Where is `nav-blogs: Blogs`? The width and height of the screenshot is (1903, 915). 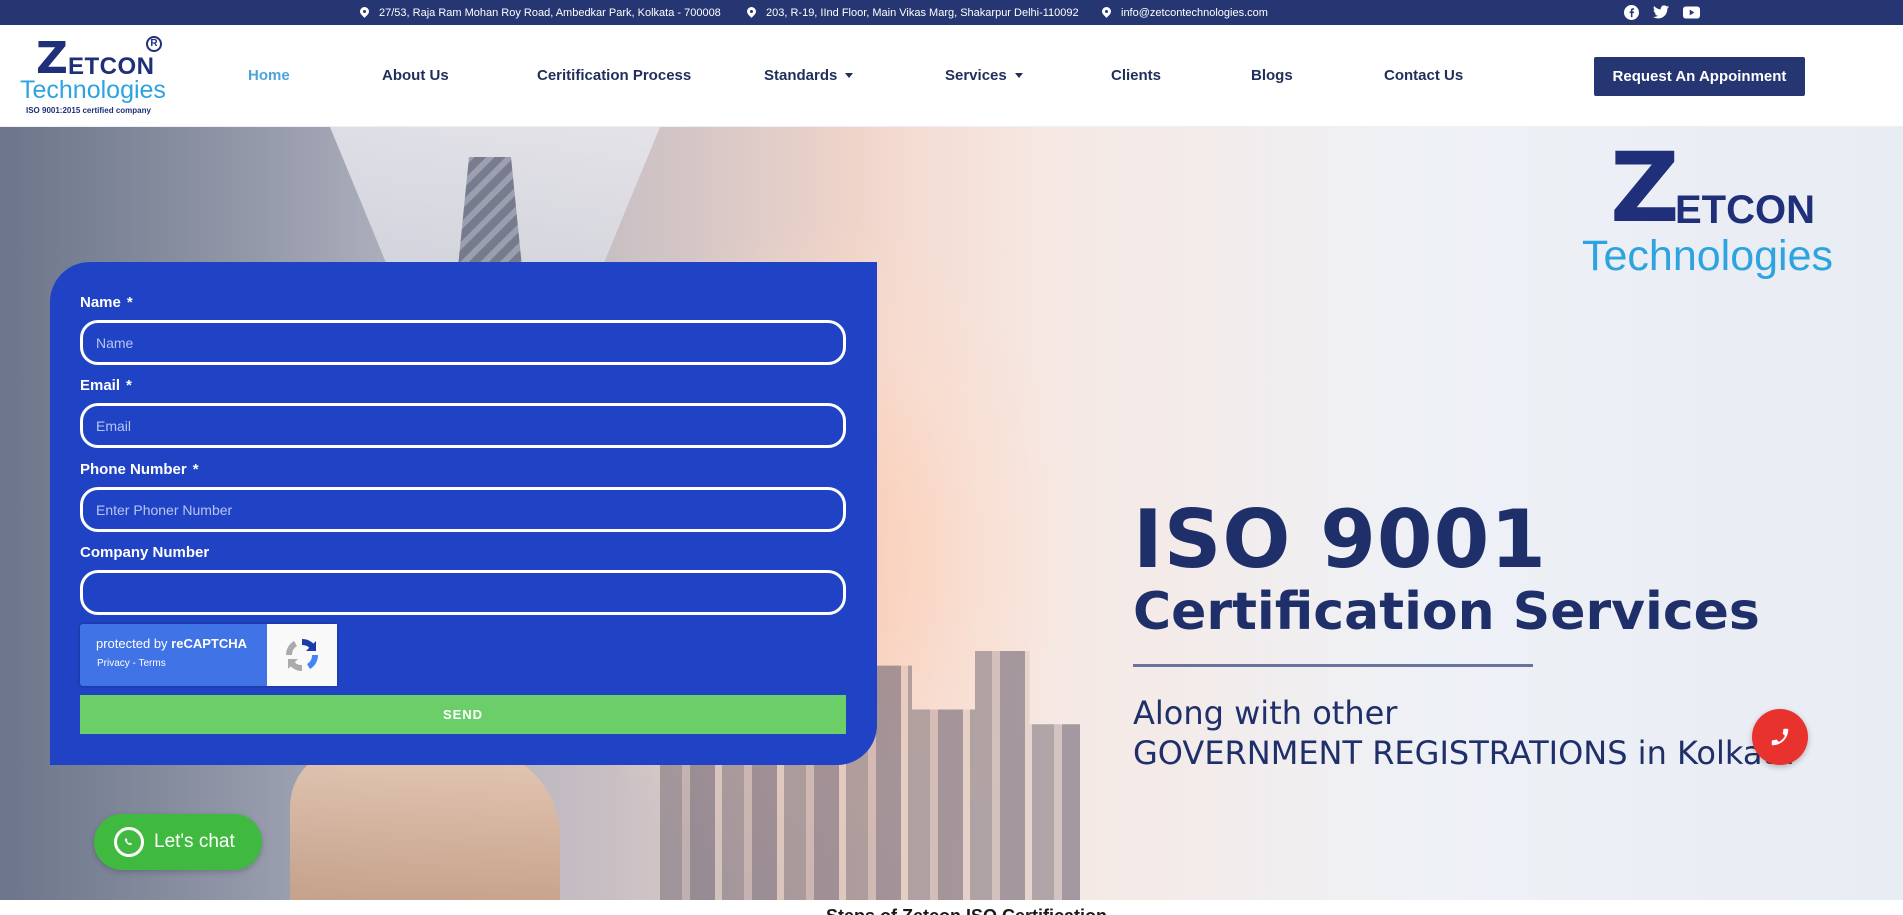
nav-blogs: Blogs is located at coordinates (1272, 75).